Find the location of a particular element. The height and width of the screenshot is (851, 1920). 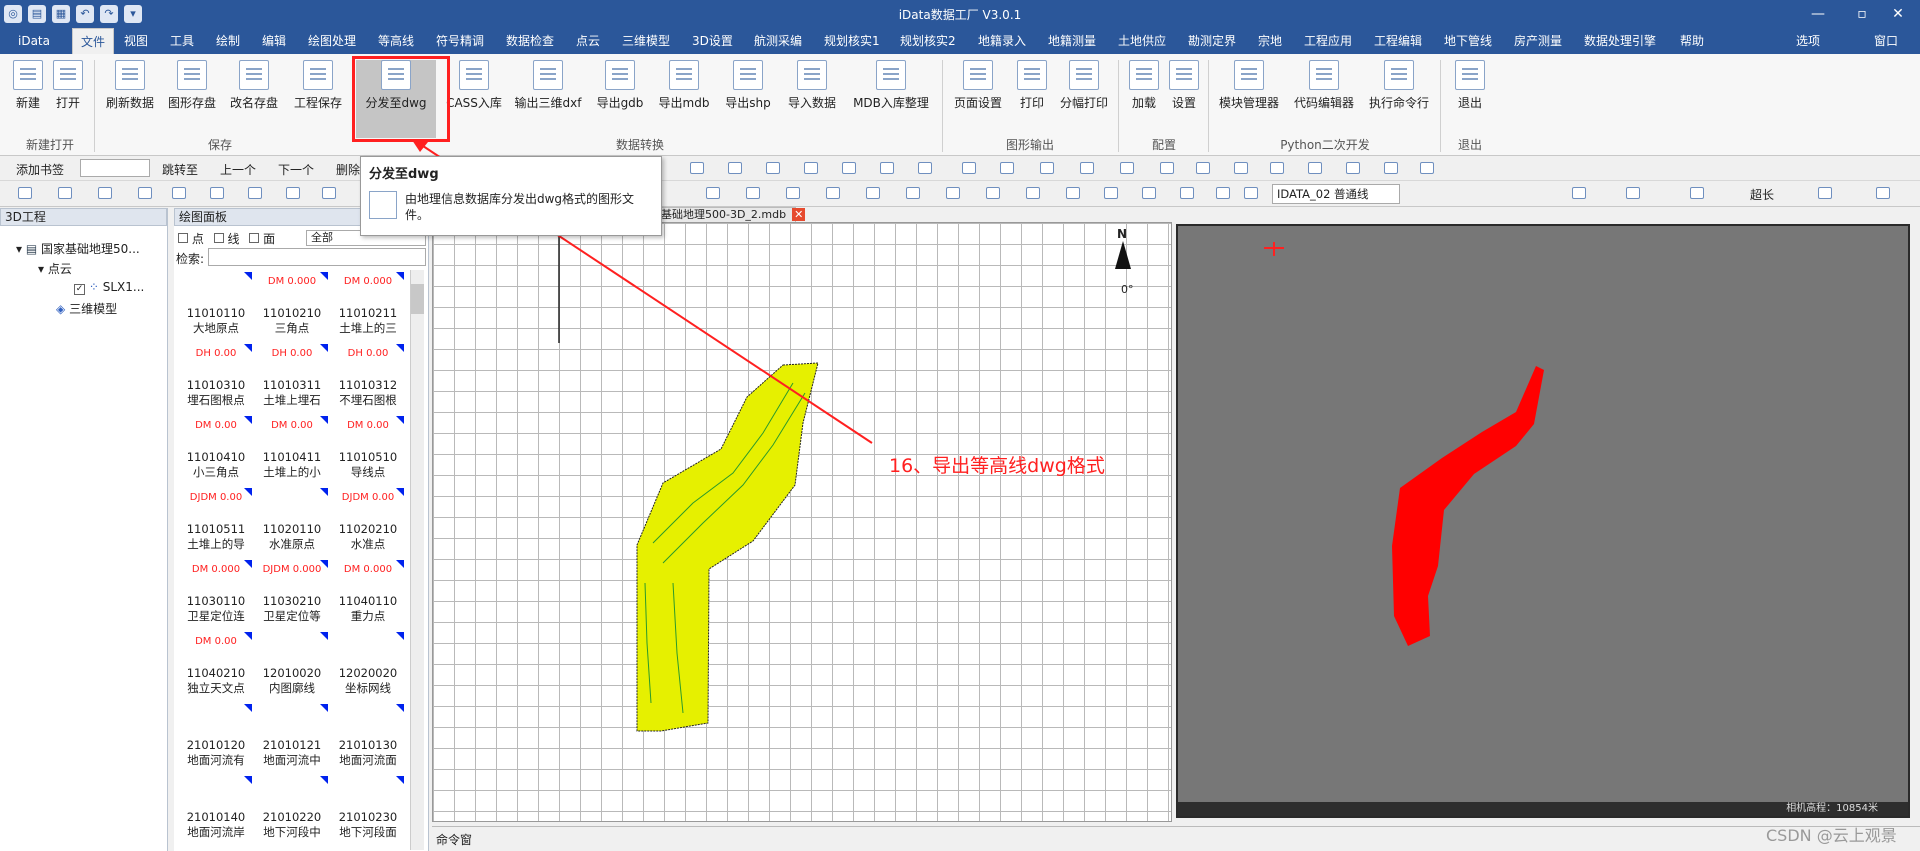

filter-line-checkbox is located at coordinates (218, 238).